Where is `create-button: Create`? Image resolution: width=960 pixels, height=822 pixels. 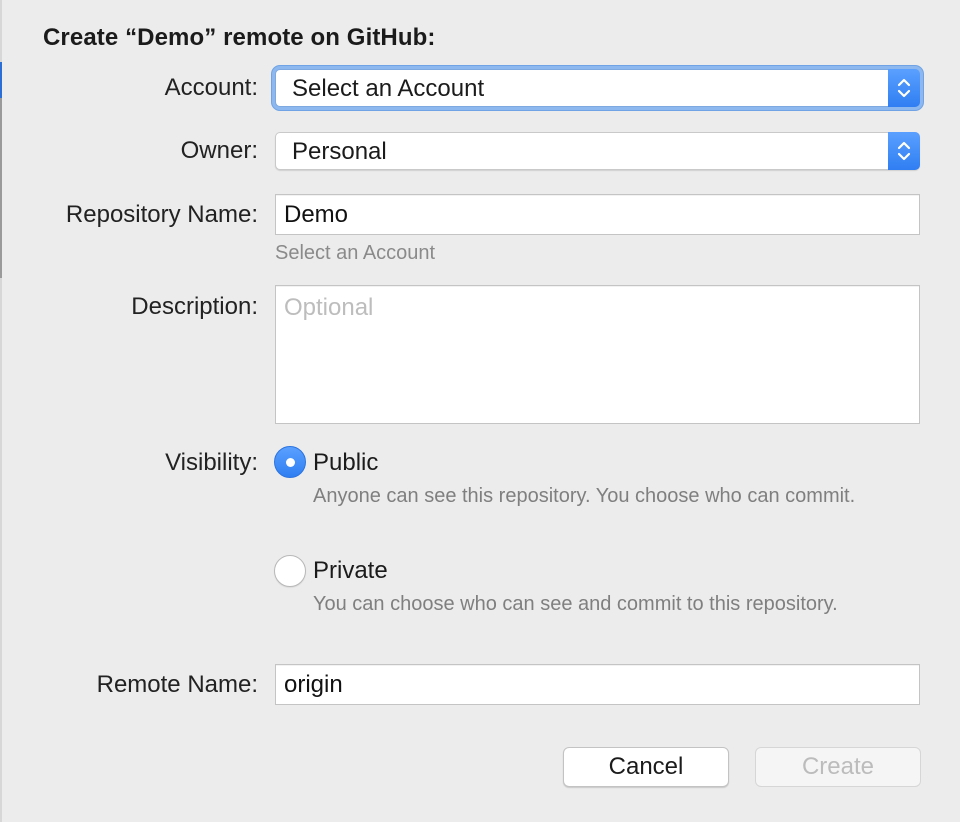
create-button: Create is located at coordinates (838, 767).